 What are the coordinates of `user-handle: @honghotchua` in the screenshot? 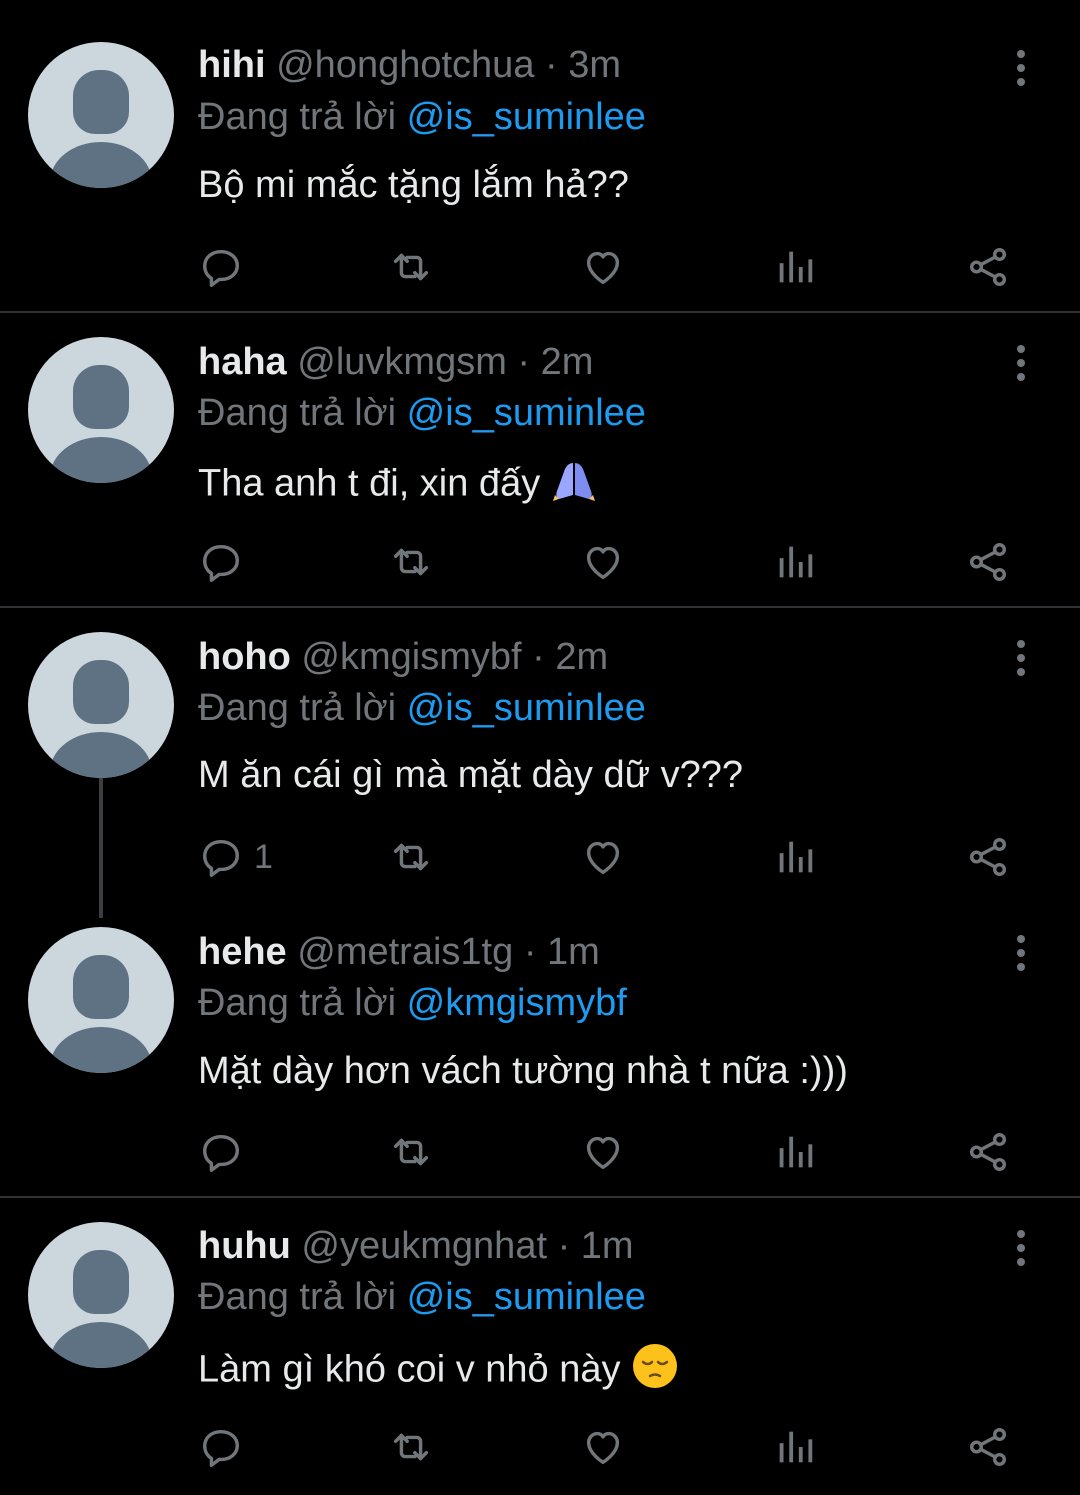 It's located at (405, 65).